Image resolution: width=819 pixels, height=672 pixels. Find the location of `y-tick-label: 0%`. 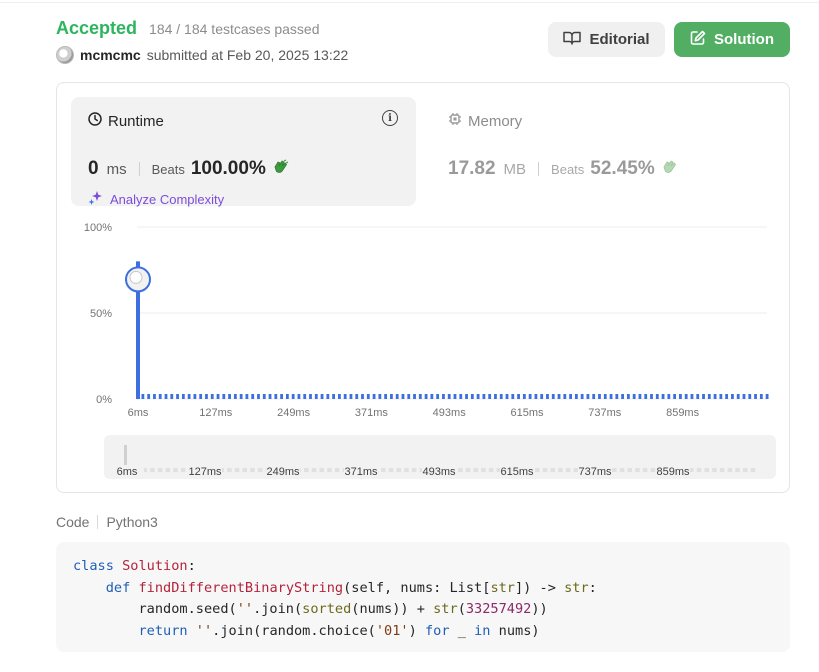

y-tick-label: 0% is located at coordinates (104, 400).